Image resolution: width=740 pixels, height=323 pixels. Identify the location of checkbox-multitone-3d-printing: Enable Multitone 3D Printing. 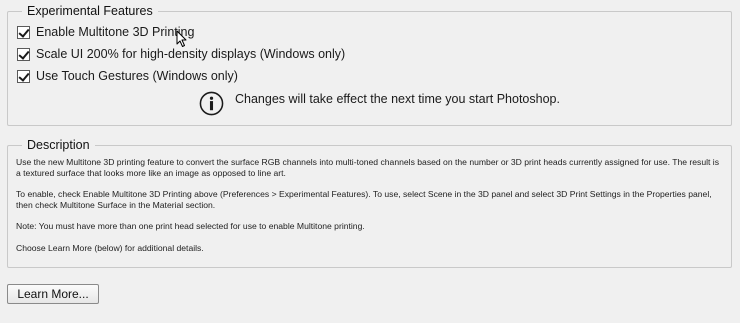
(105, 32).